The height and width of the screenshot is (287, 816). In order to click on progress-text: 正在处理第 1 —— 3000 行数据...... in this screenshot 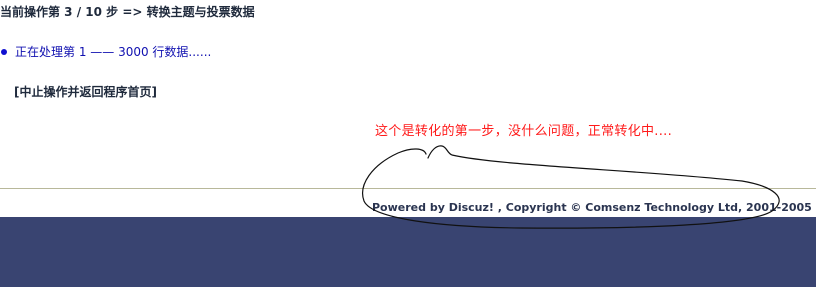, I will do `click(113, 52)`.